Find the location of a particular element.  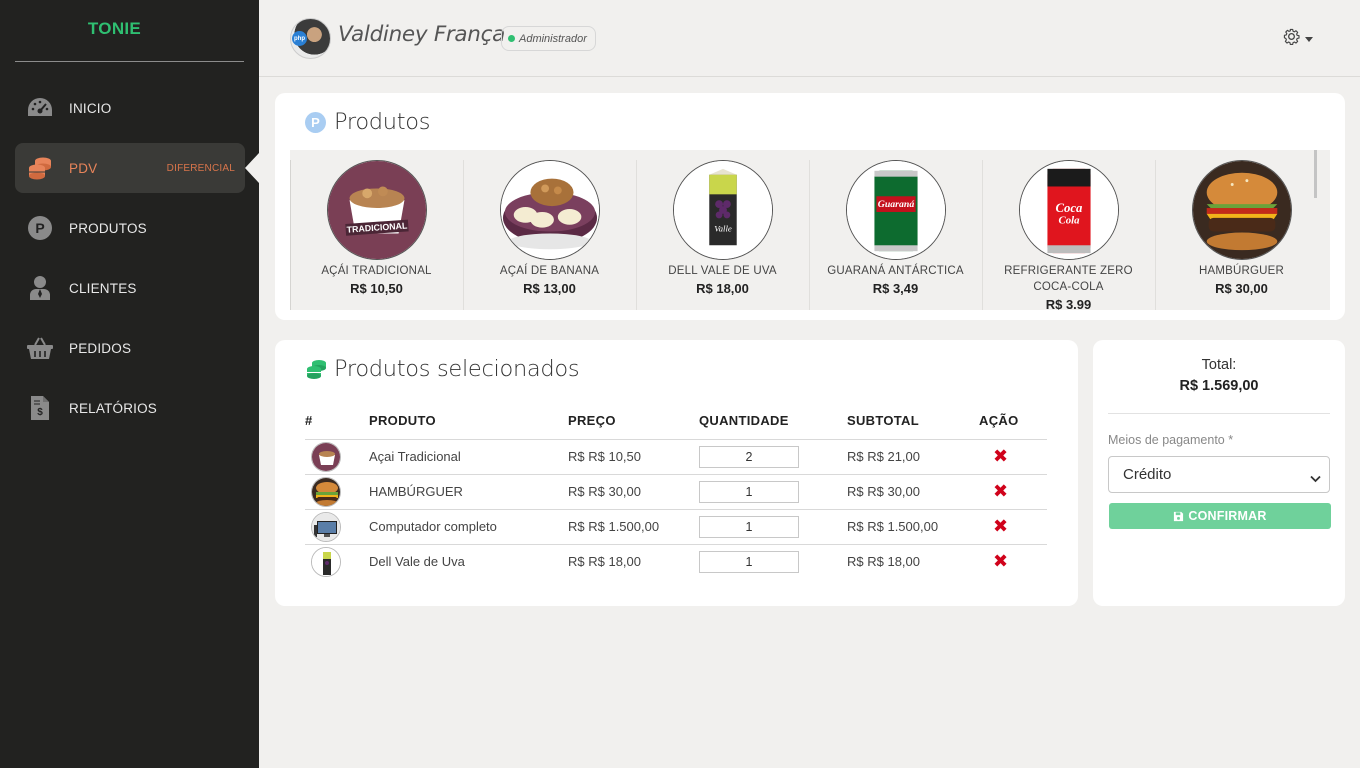

role-badge: Administrador is located at coordinates (548, 38).